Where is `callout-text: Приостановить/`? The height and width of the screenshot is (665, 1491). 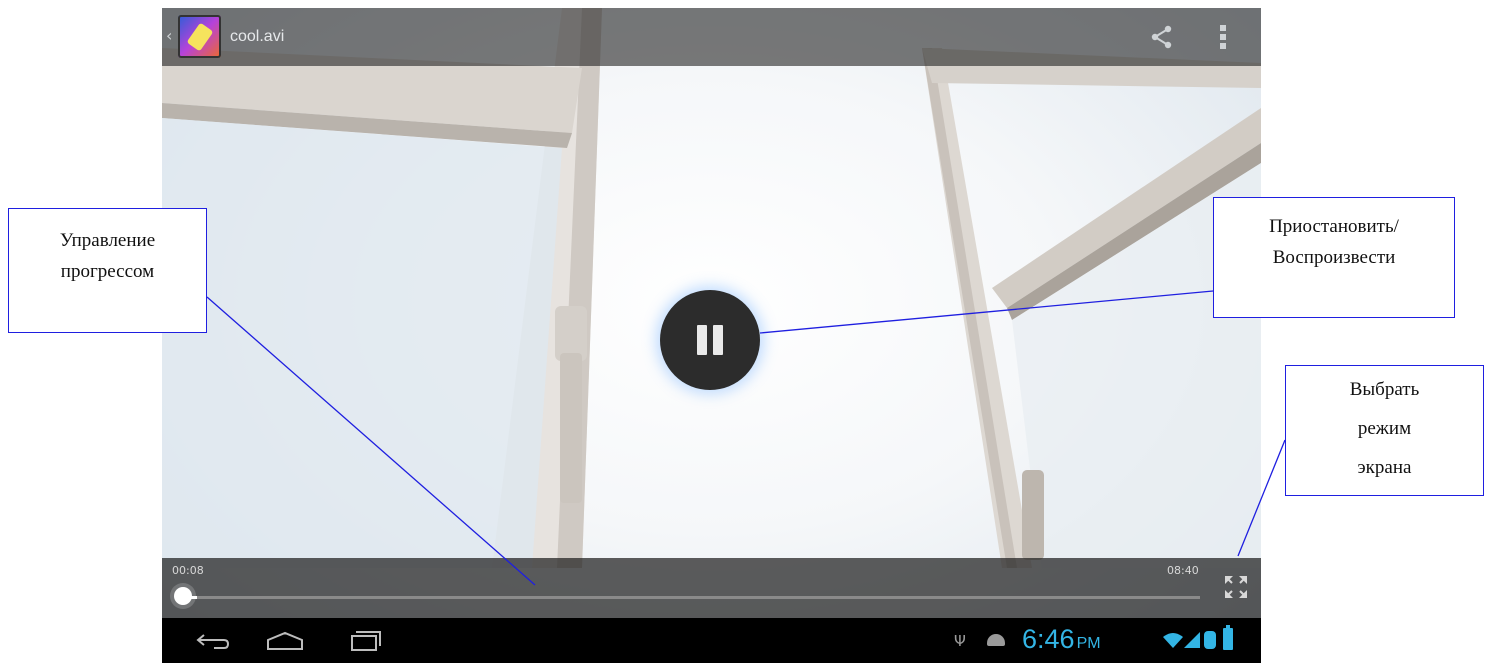 callout-text: Приостановить/ is located at coordinates (1334, 226).